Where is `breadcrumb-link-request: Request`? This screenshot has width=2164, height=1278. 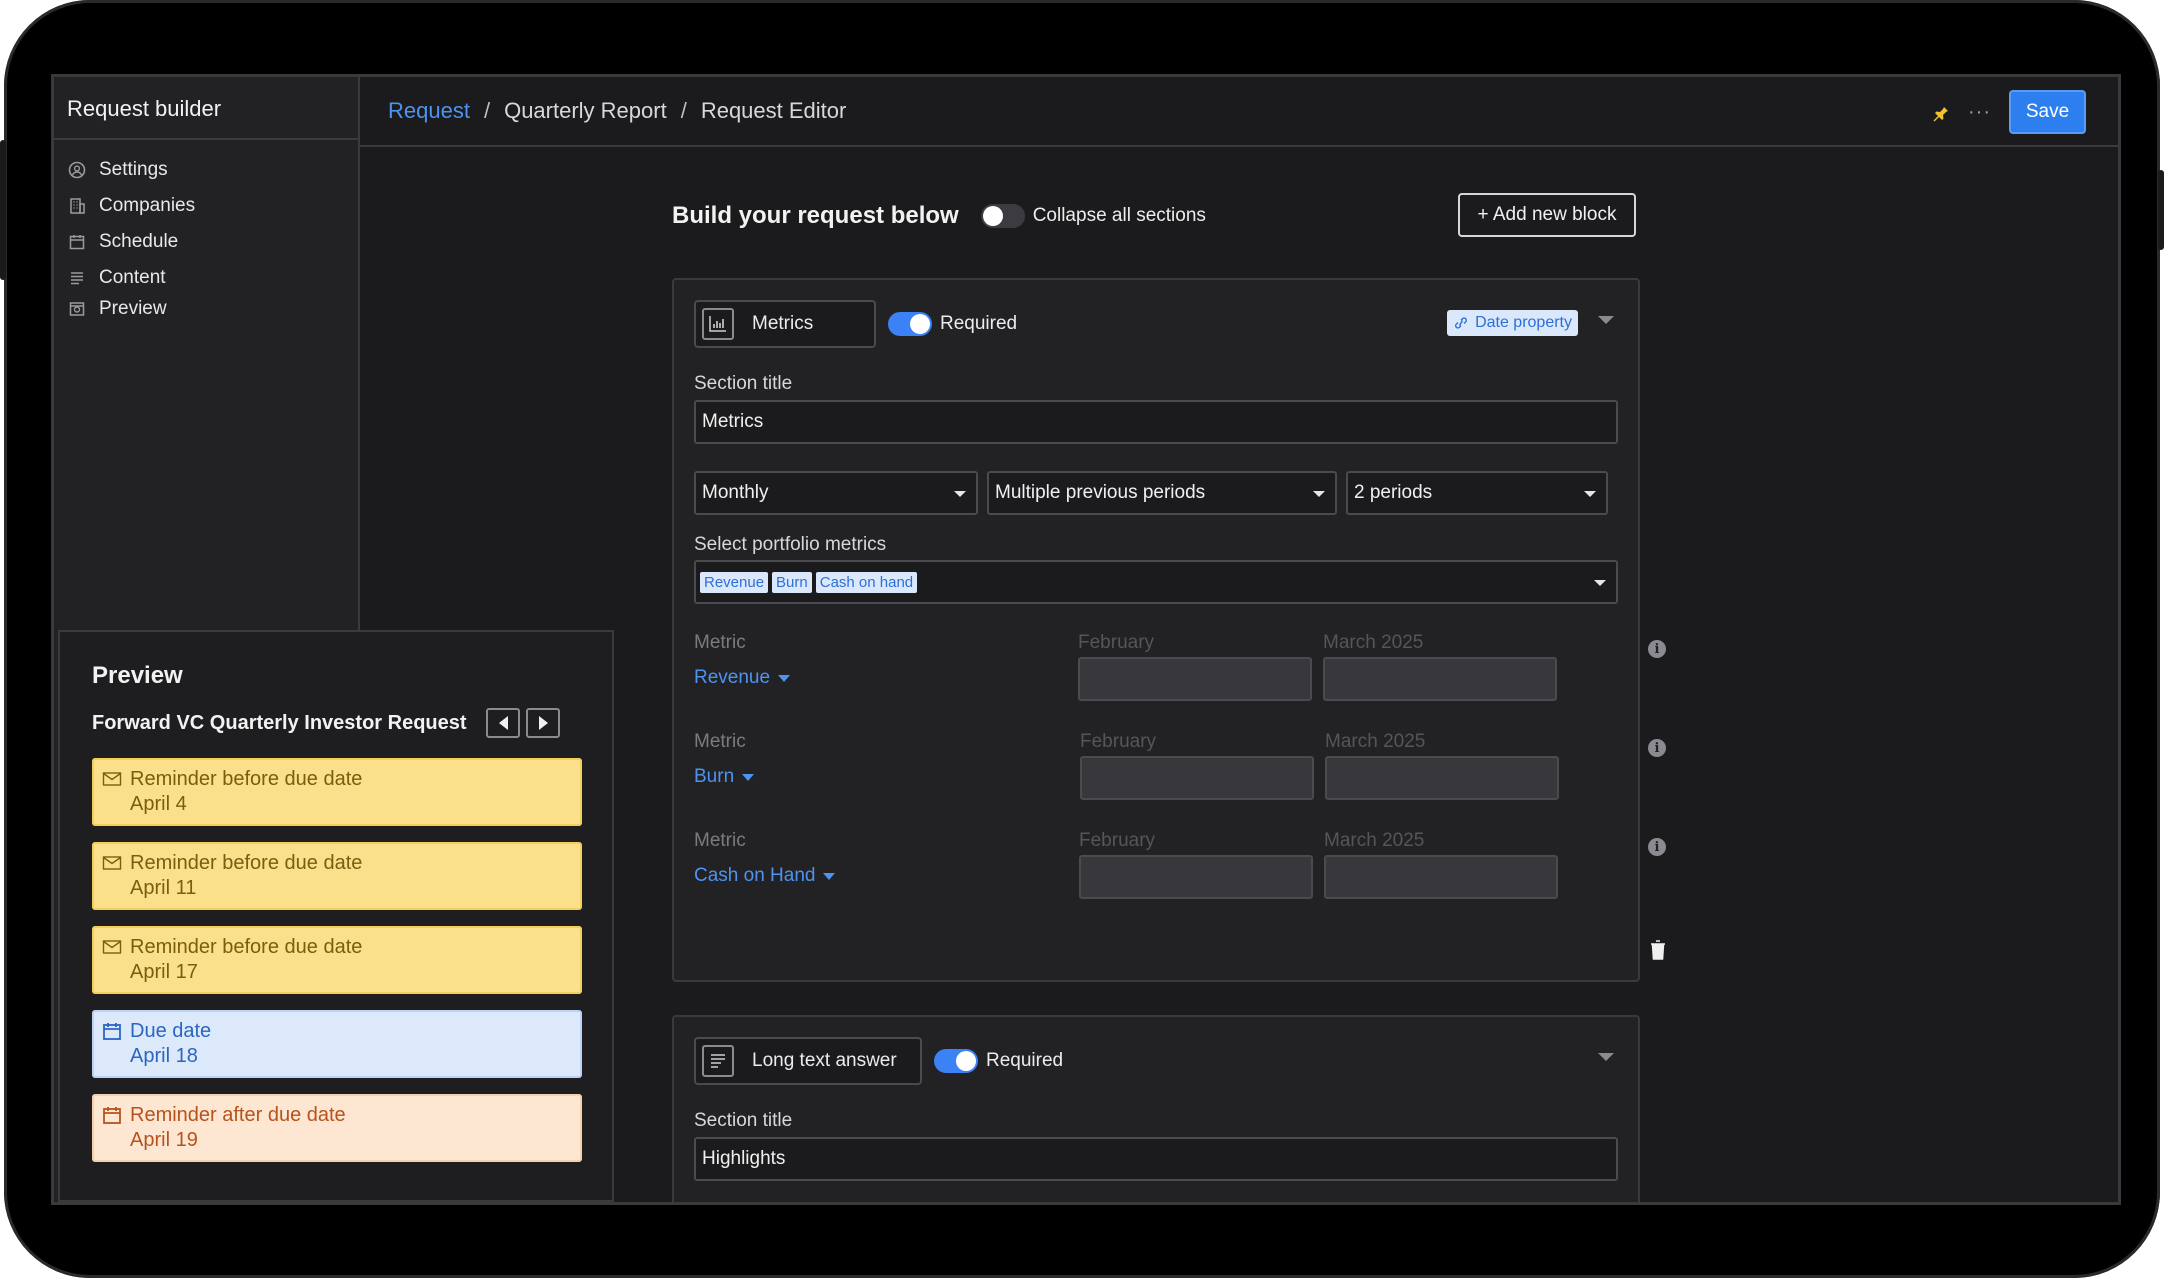 breadcrumb-link-request: Request is located at coordinates (429, 111).